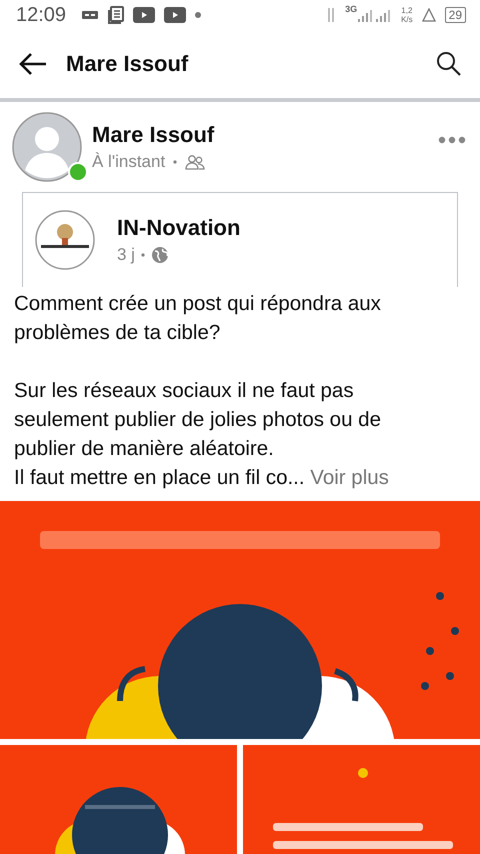 This screenshot has width=480, height=854. I want to click on friends-icon, so click(195, 162).